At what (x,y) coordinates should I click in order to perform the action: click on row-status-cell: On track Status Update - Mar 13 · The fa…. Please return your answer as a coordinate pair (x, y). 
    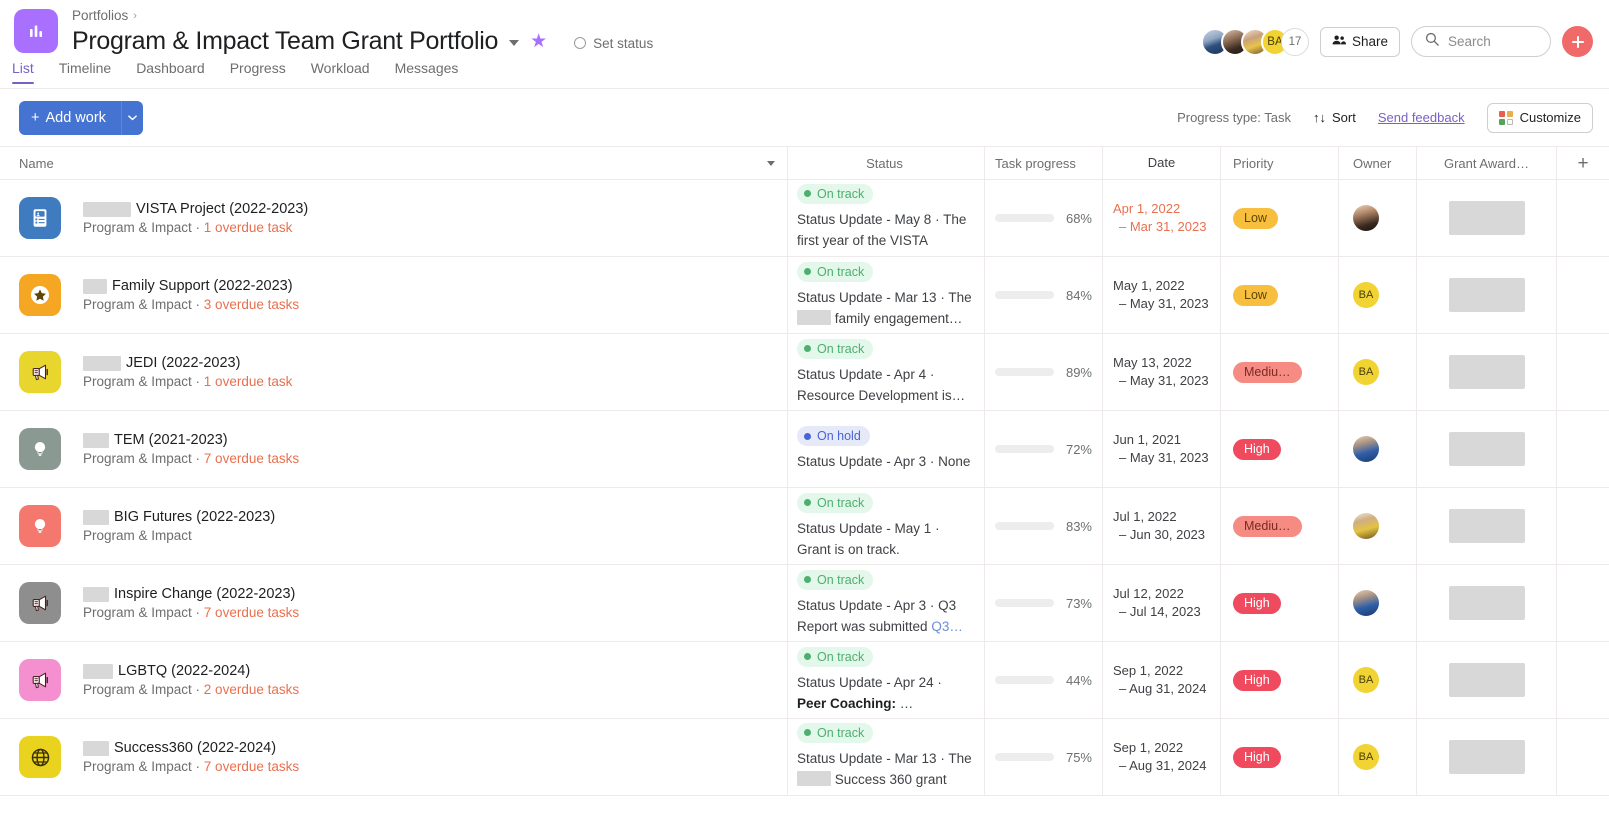
    Looking at the image, I should click on (886, 295).